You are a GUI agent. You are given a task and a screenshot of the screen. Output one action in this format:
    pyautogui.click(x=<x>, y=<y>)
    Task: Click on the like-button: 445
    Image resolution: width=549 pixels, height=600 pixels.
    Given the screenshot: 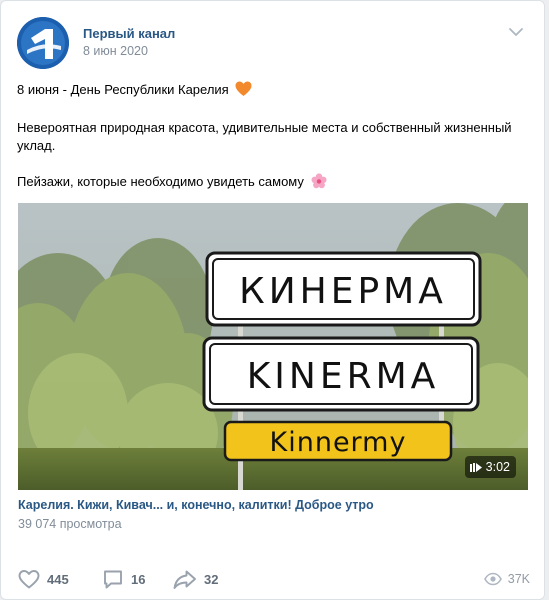 What is the action you would take?
    pyautogui.click(x=43, y=579)
    